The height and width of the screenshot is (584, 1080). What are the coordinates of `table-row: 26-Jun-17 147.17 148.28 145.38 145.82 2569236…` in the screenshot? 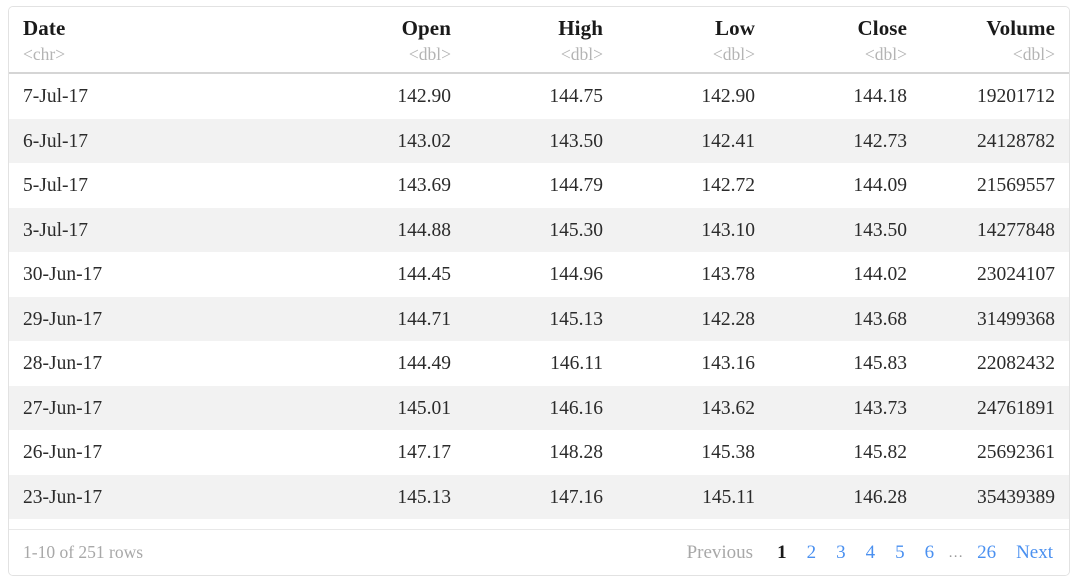 It's located at (539, 452).